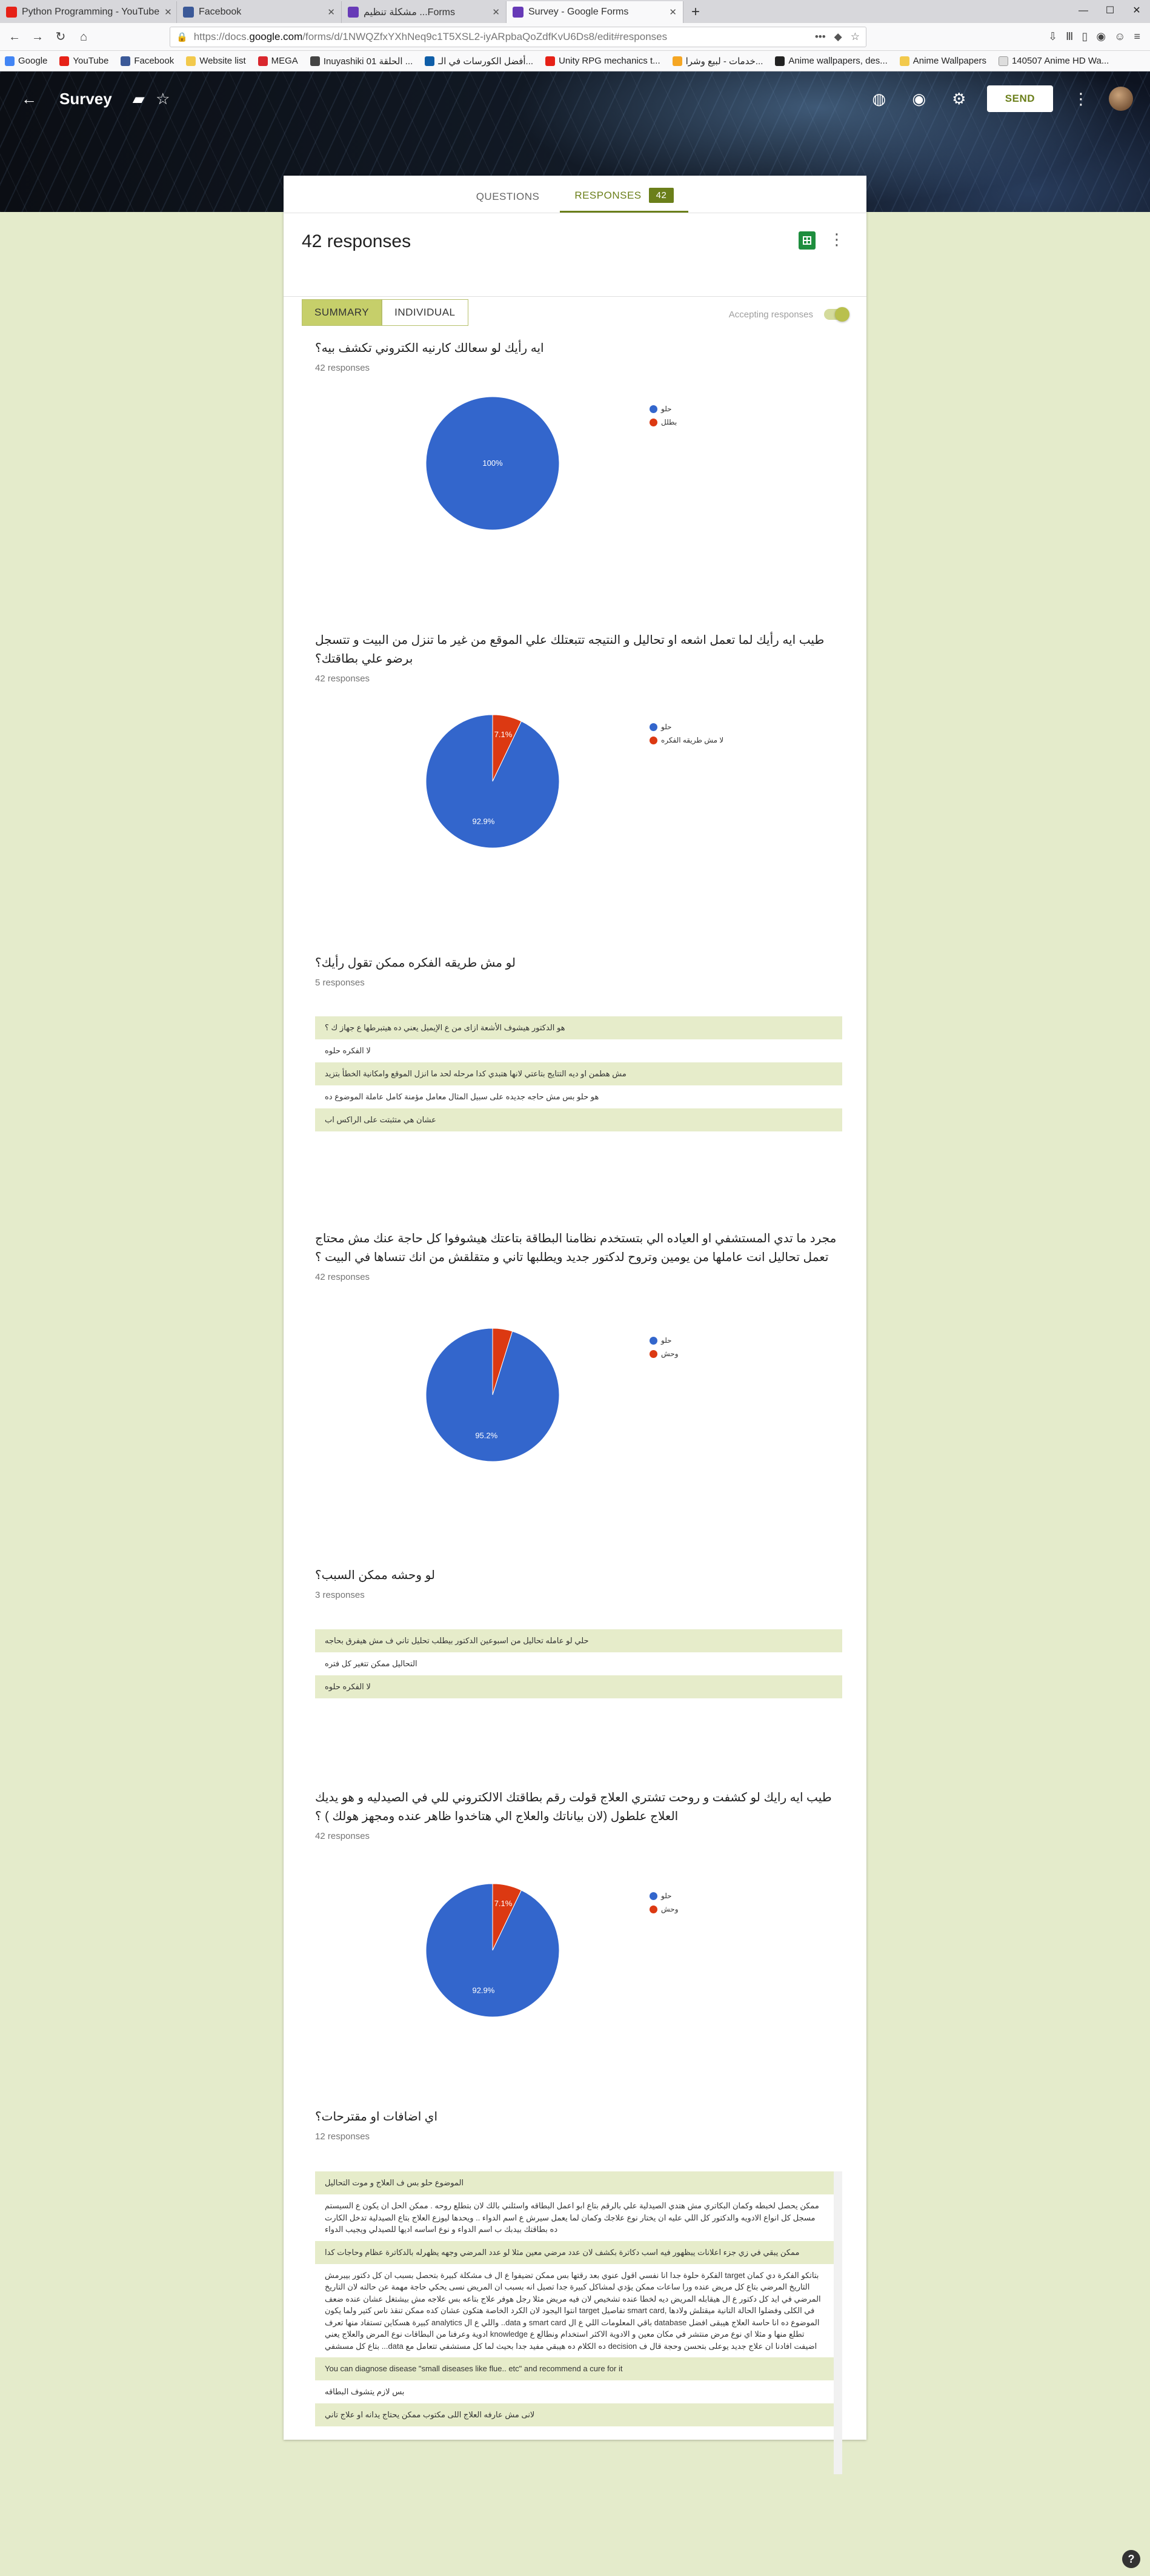 The height and width of the screenshot is (2576, 1150). Describe the element at coordinates (89, 12) in the screenshot. I see `browser-tab-youtube: Python Programming - YouTube ✕` at that location.